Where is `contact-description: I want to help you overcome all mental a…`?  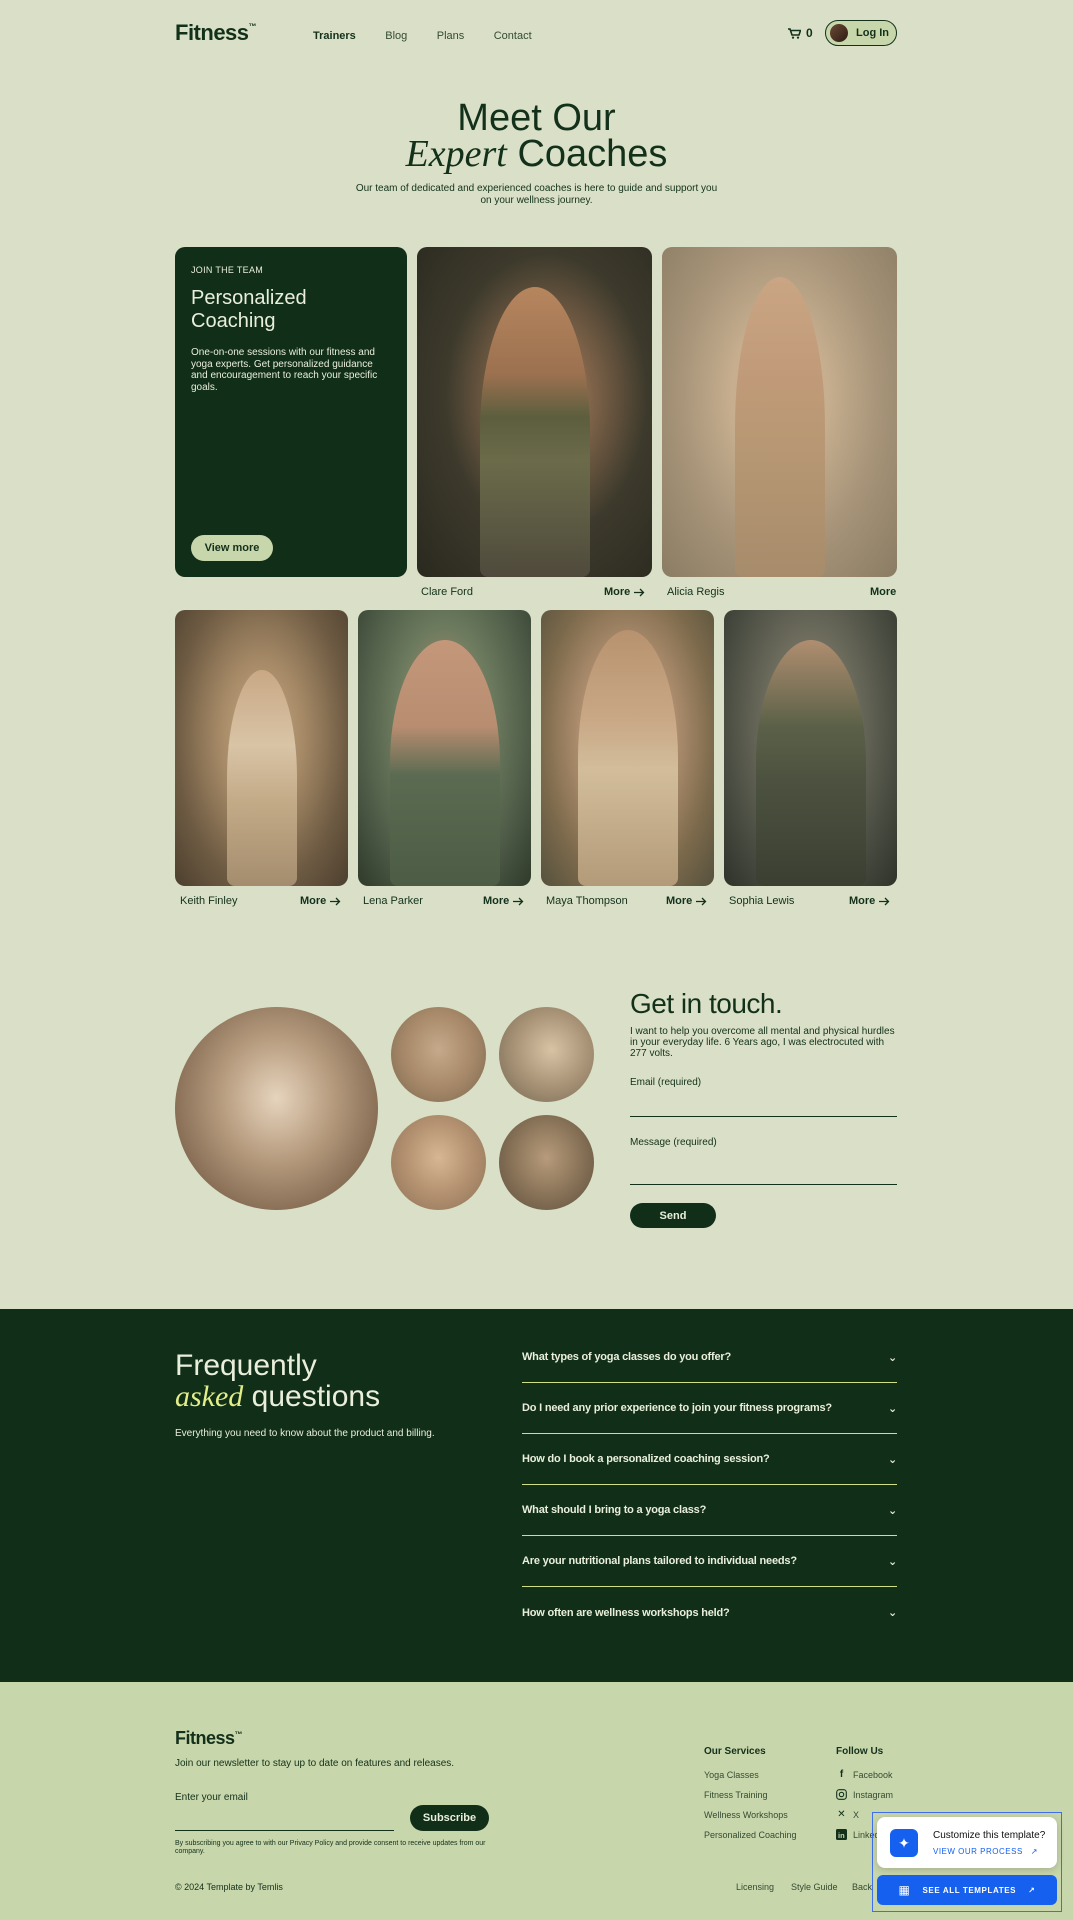
contact-description: I want to help you overcome all mental a… is located at coordinates (762, 1042).